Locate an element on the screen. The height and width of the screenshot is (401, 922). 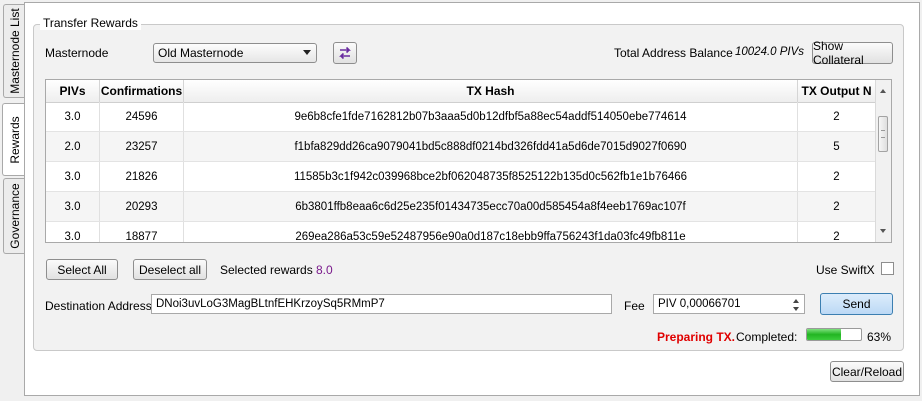
progress-percent: 63% is located at coordinates (879, 337).